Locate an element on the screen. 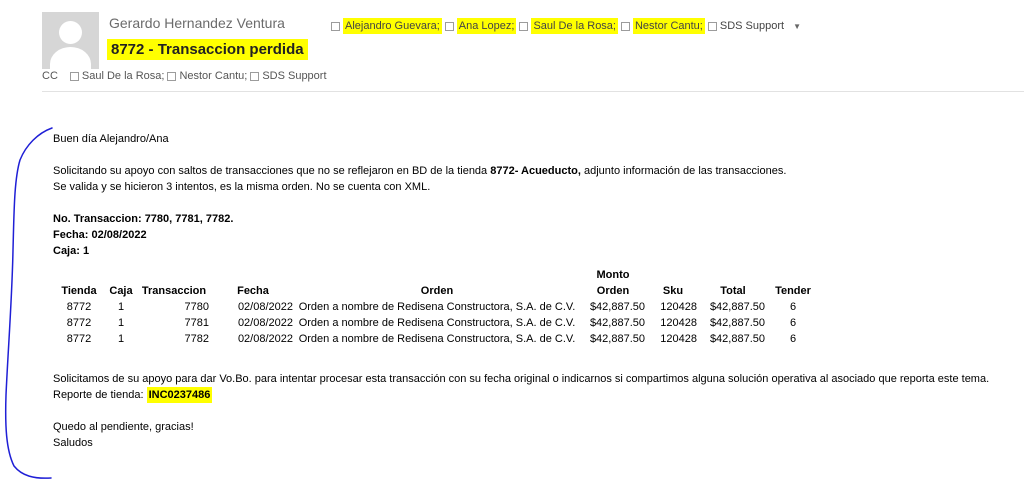 The height and width of the screenshot is (487, 1024). expand-recipients-icon: ▼ is located at coordinates (797, 26).